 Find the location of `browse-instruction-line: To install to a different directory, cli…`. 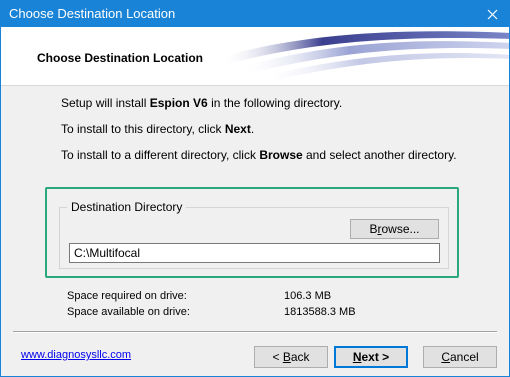

browse-instruction-line: To install to a different directory, cli… is located at coordinates (259, 155).